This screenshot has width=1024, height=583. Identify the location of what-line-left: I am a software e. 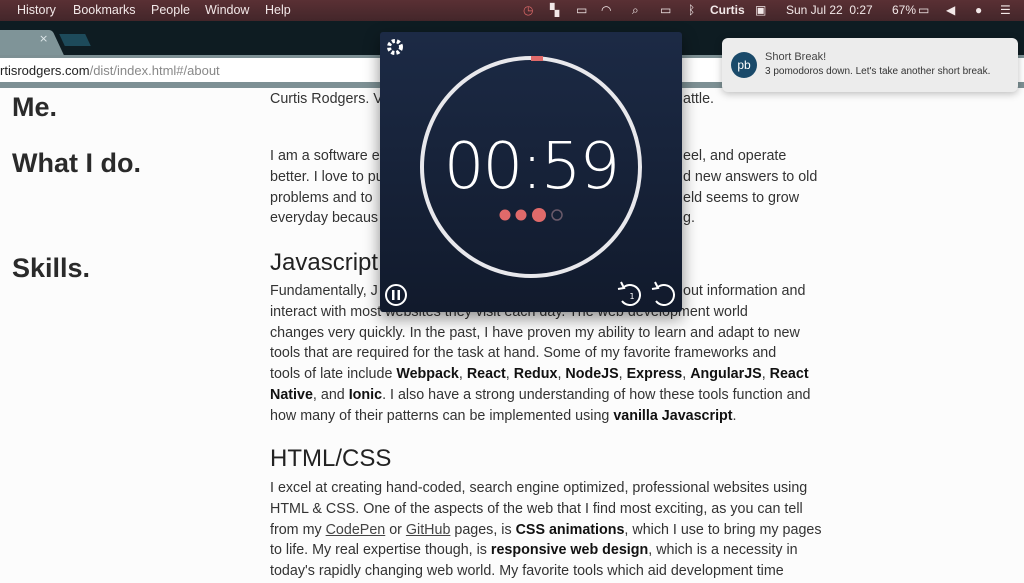
(325, 156).